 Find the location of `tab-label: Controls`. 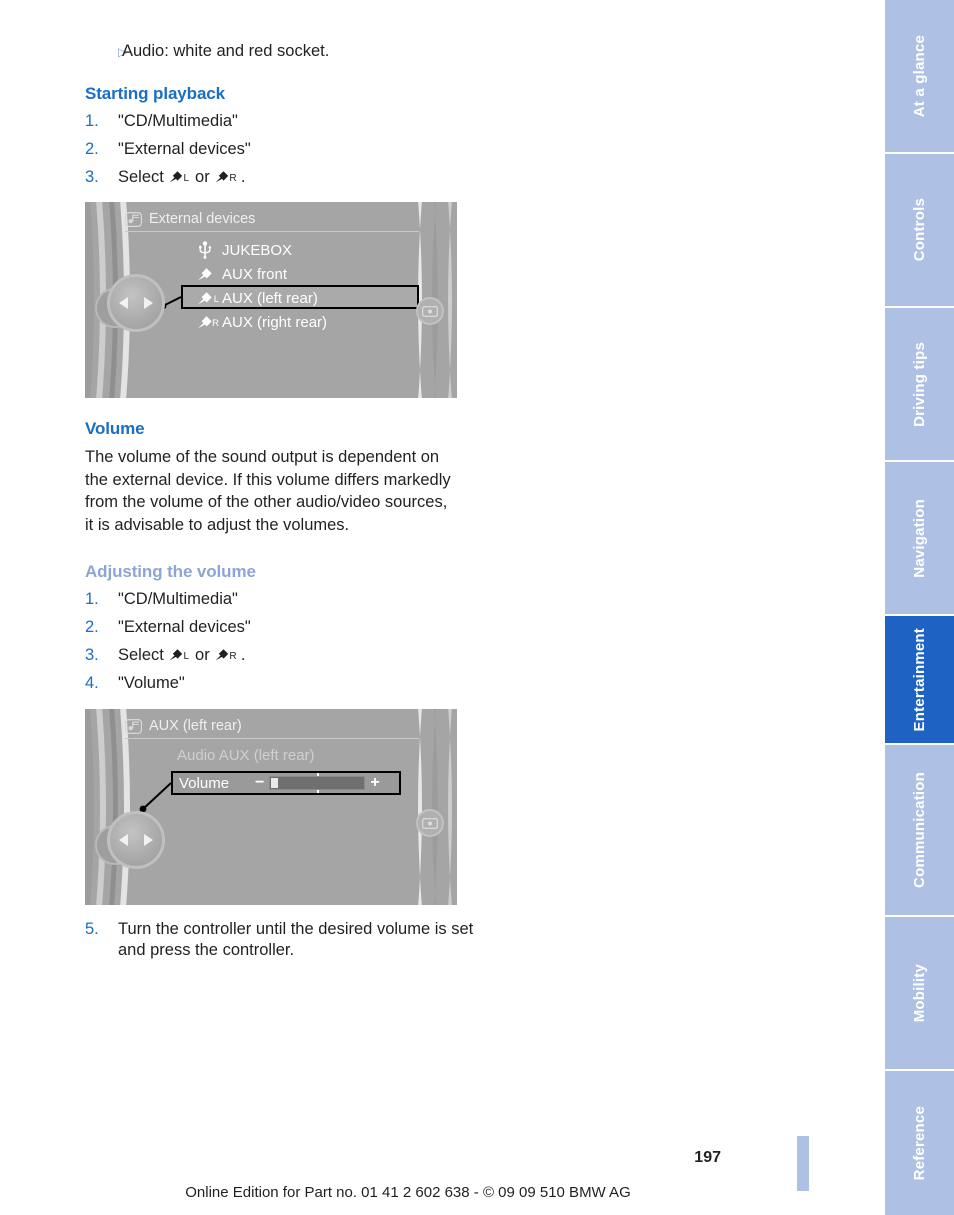

tab-label: Controls is located at coordinates (919, 230).